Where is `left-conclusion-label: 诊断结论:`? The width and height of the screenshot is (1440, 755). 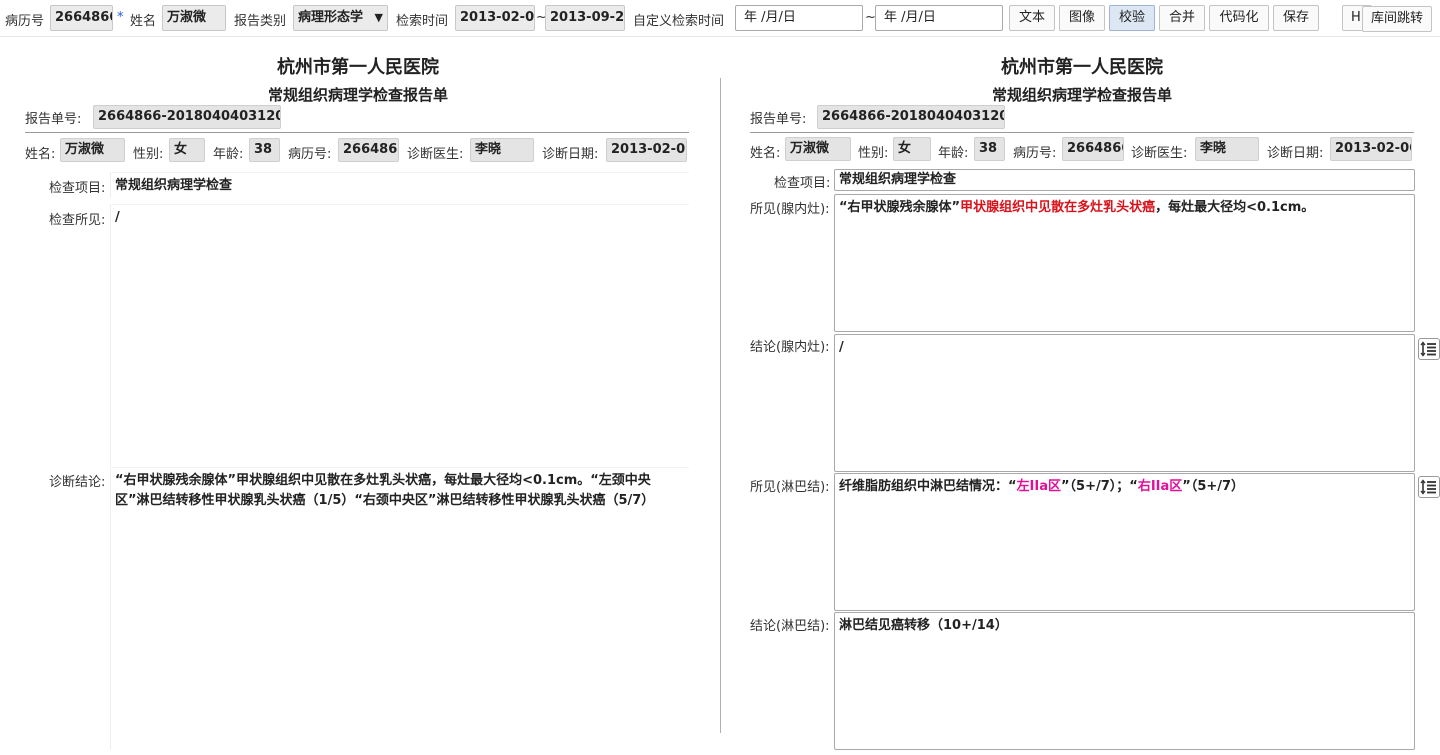 left-conclusion-label: 诊断结论: is located at coordinates (77, 482).